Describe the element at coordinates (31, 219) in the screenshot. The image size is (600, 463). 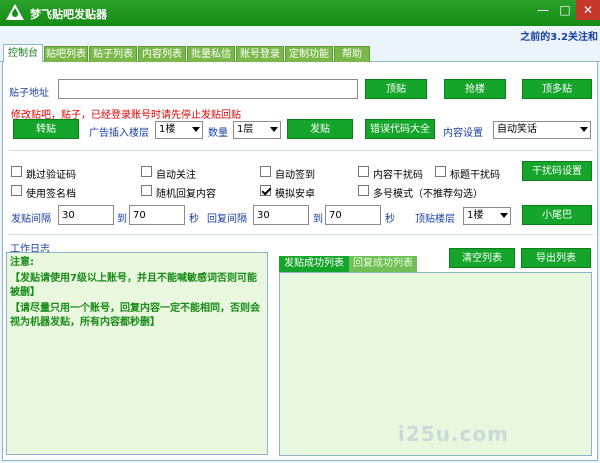
I see `post-interval-label: 发贴间隔` at that location.